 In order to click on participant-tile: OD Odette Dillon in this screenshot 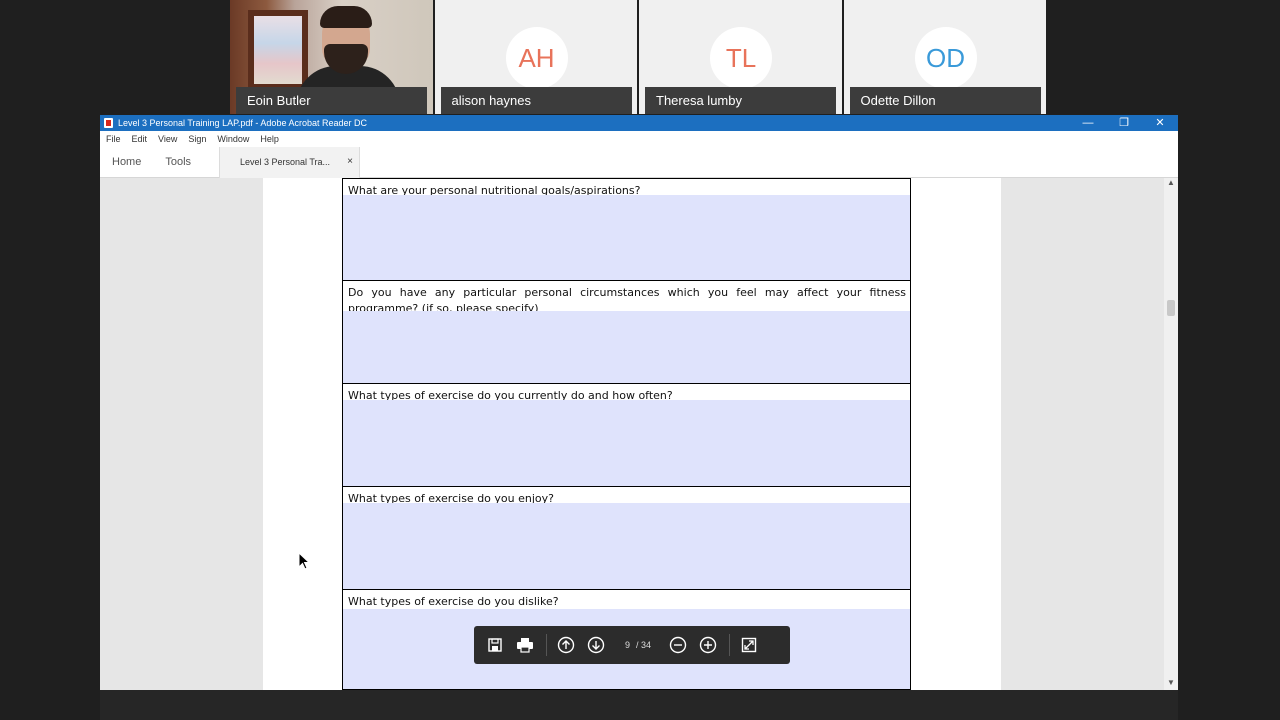, I will do `click(944, 57)`.